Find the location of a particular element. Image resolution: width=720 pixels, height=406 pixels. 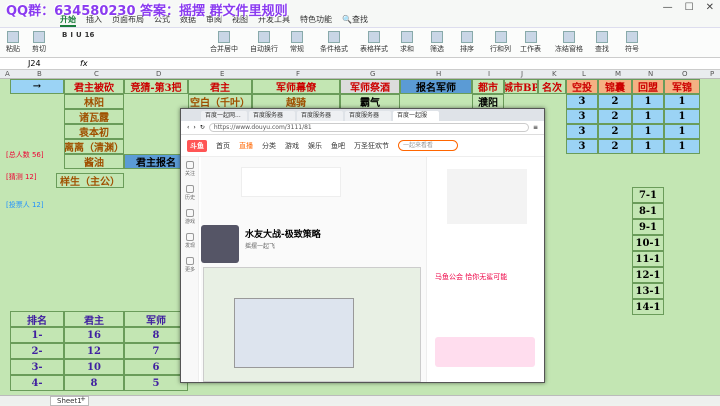

paste-button: 粘贴 is located at coordinates (13, 42).